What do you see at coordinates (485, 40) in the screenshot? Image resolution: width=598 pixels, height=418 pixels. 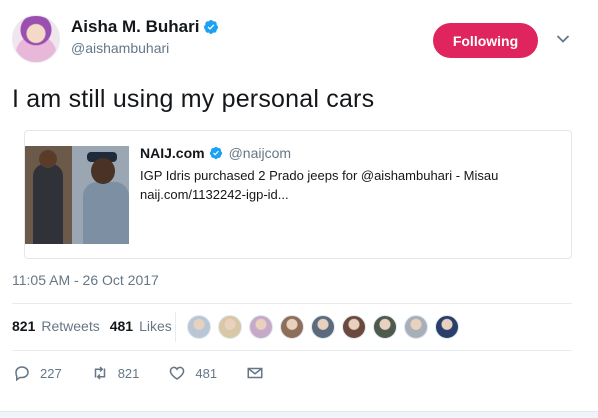 I see `following-button: Following` at bounding box center [485, 40].